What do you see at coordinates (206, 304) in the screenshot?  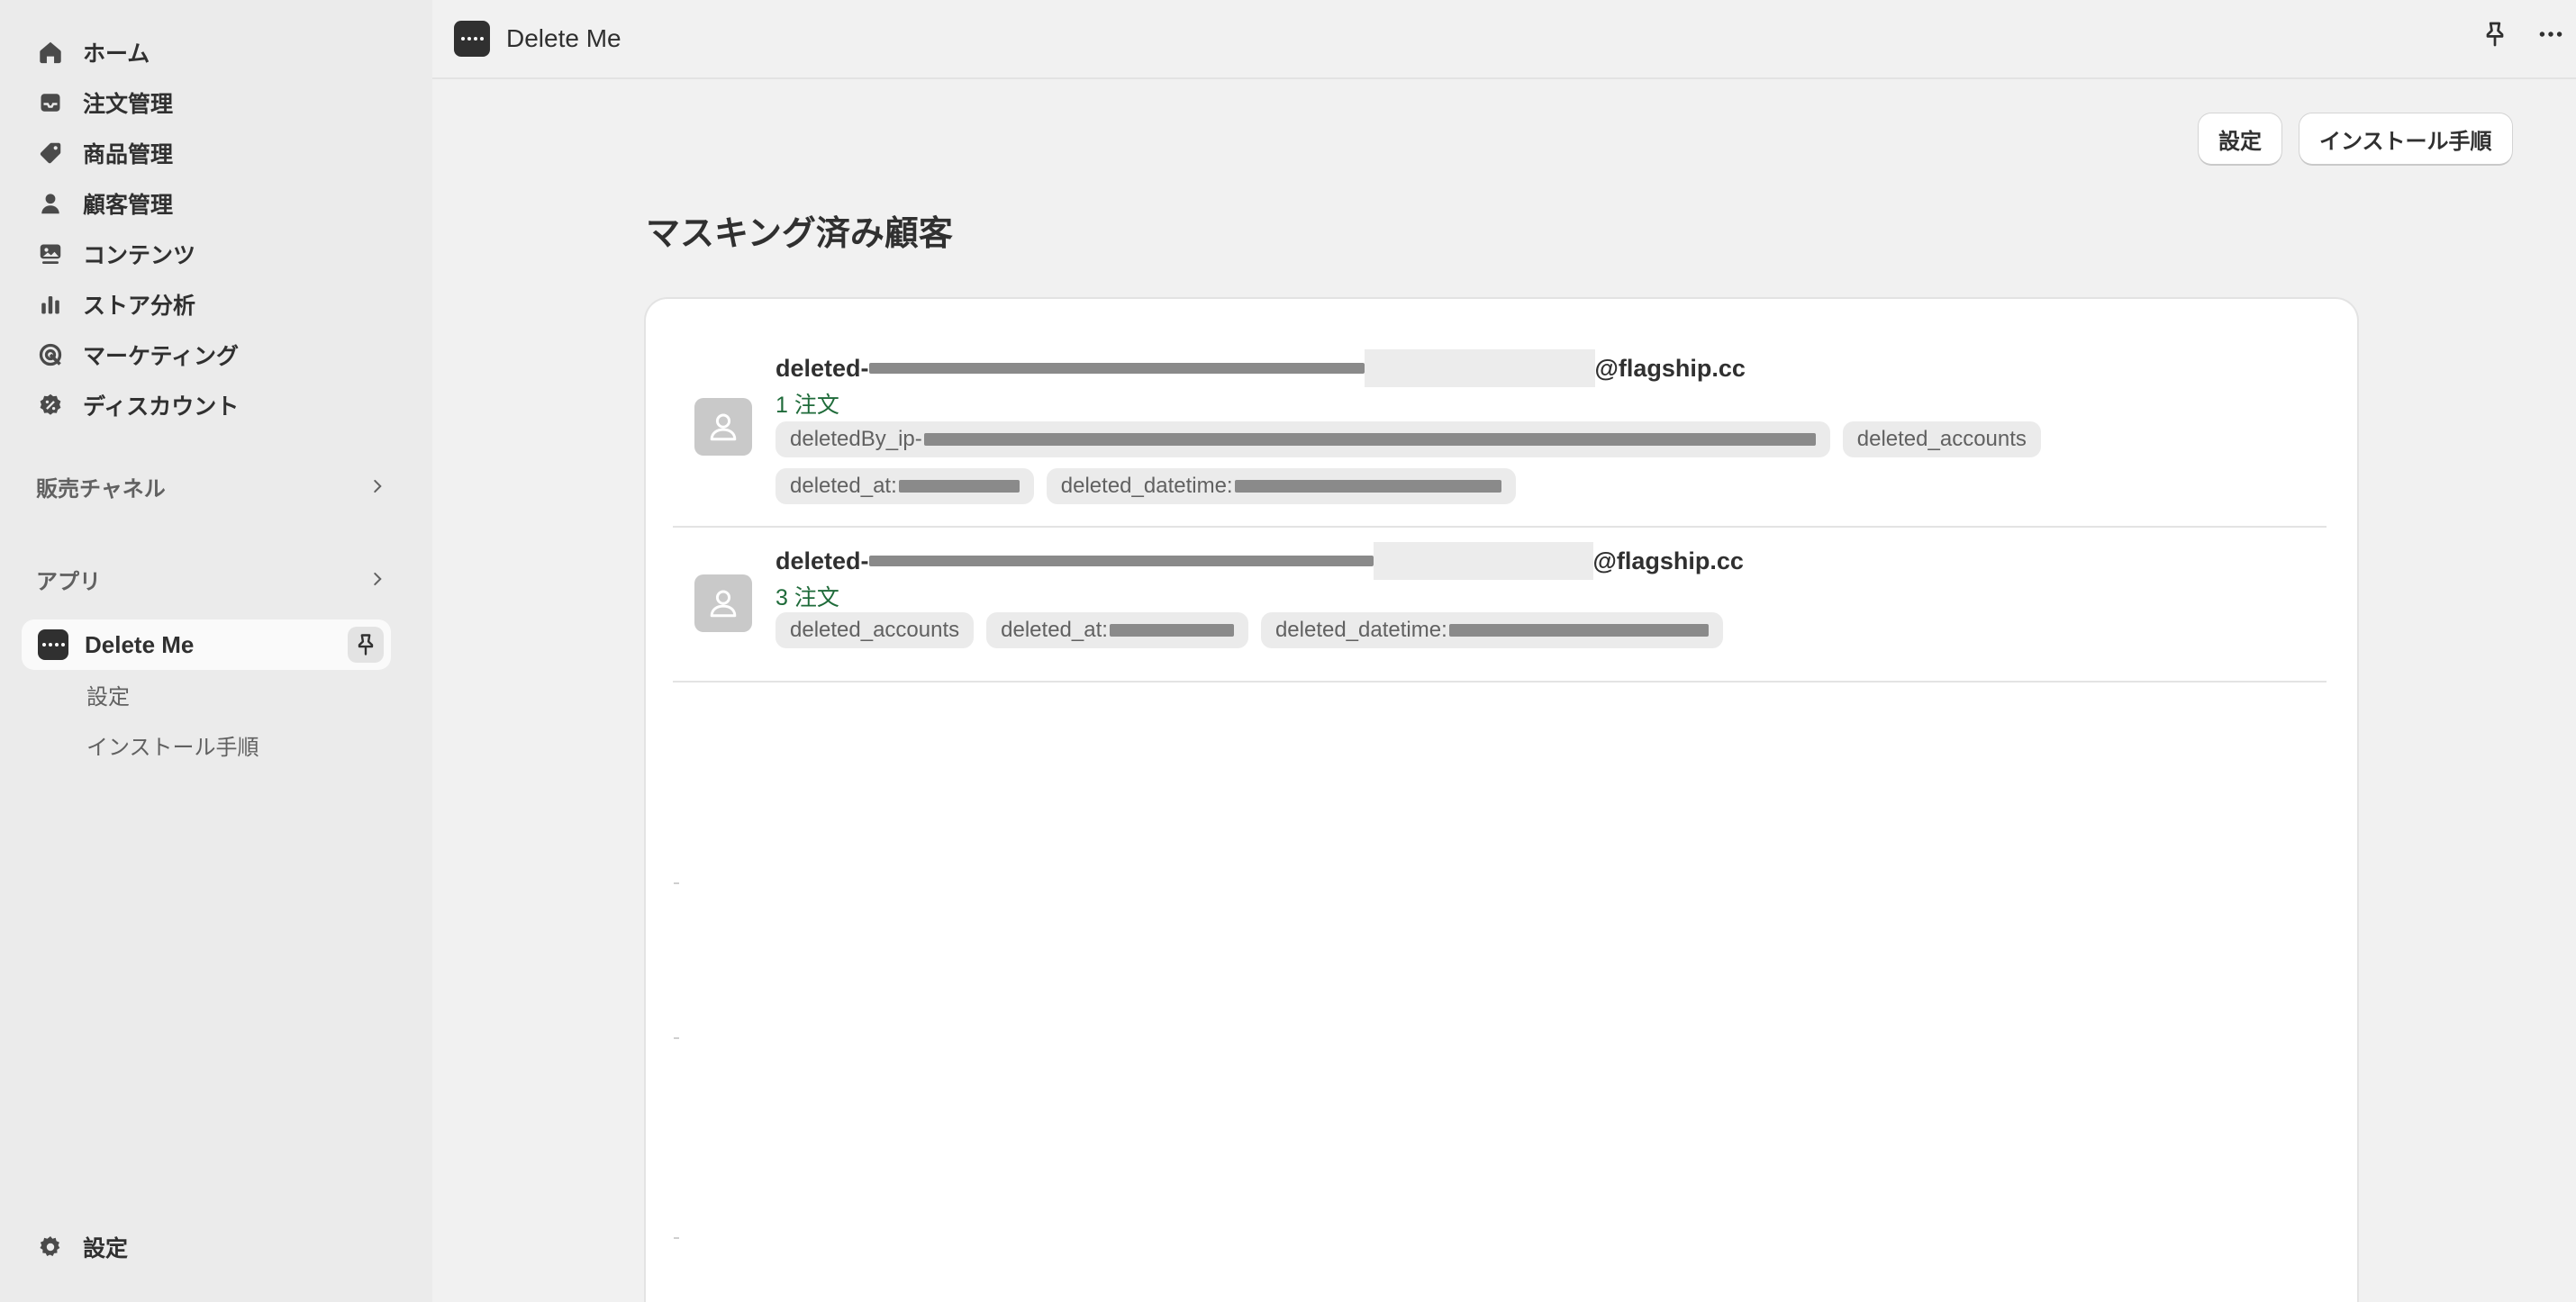 I see `sidebar-item-analytics: ストア分析` at bounding box center [206, 304].